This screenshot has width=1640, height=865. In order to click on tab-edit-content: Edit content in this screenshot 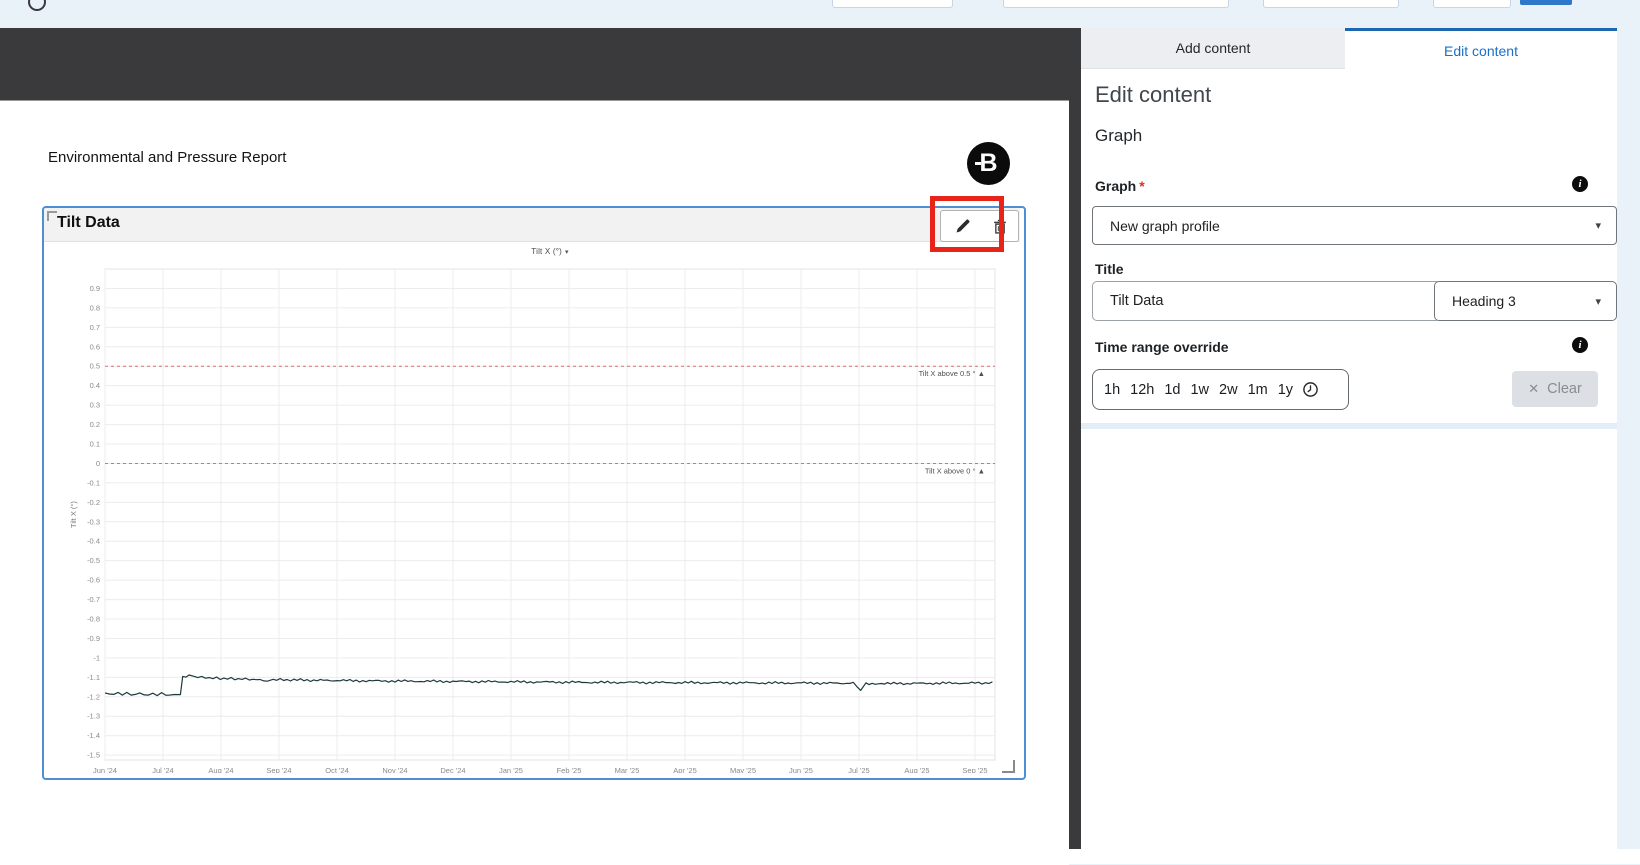, I will do `click(1481, 49)`.